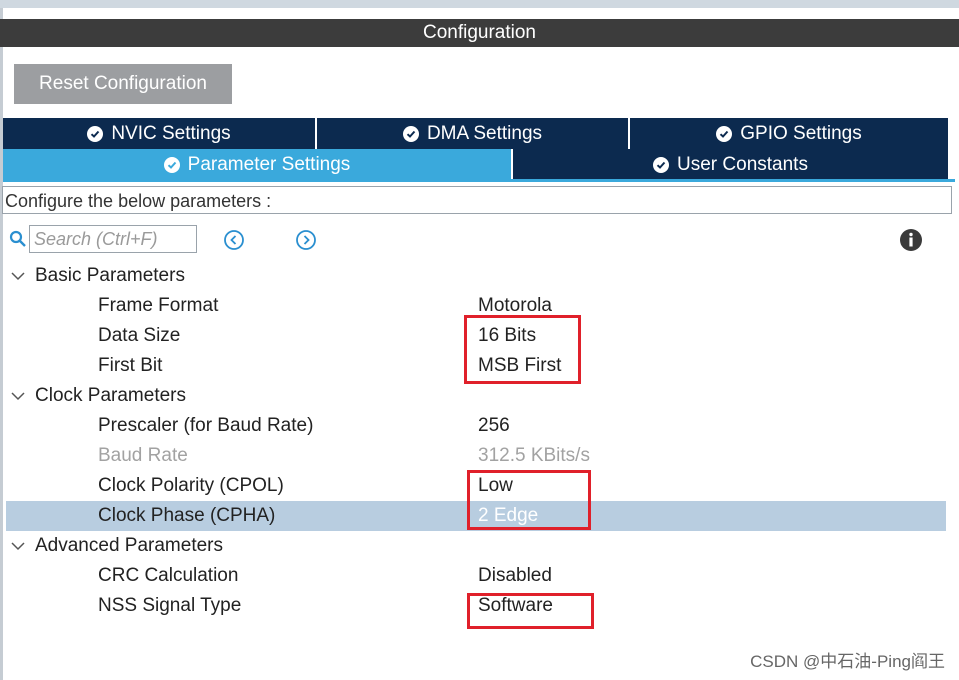 This screenshot has width=959, height=680. Describe the element at coordinates (477, 200) in the screenshot. I see `parameters-description: Configure the below parameters :` at that location.